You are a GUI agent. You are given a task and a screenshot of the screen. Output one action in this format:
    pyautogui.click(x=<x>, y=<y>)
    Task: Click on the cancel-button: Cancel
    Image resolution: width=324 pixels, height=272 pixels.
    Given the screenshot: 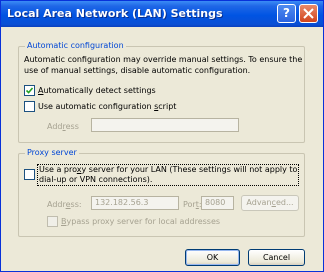 What is the action you would take?
    pyautogui.click(x=276, y=257)
    